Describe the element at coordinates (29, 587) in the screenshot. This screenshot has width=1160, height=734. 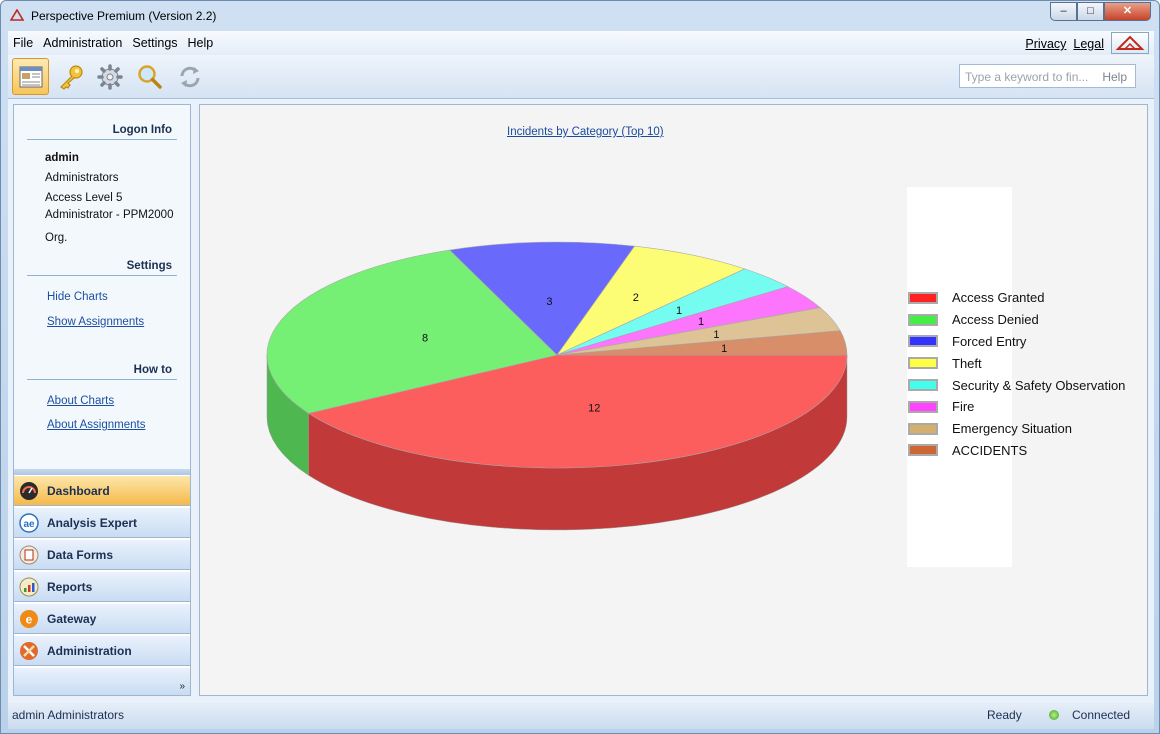
I see `reports-icon` at that location.